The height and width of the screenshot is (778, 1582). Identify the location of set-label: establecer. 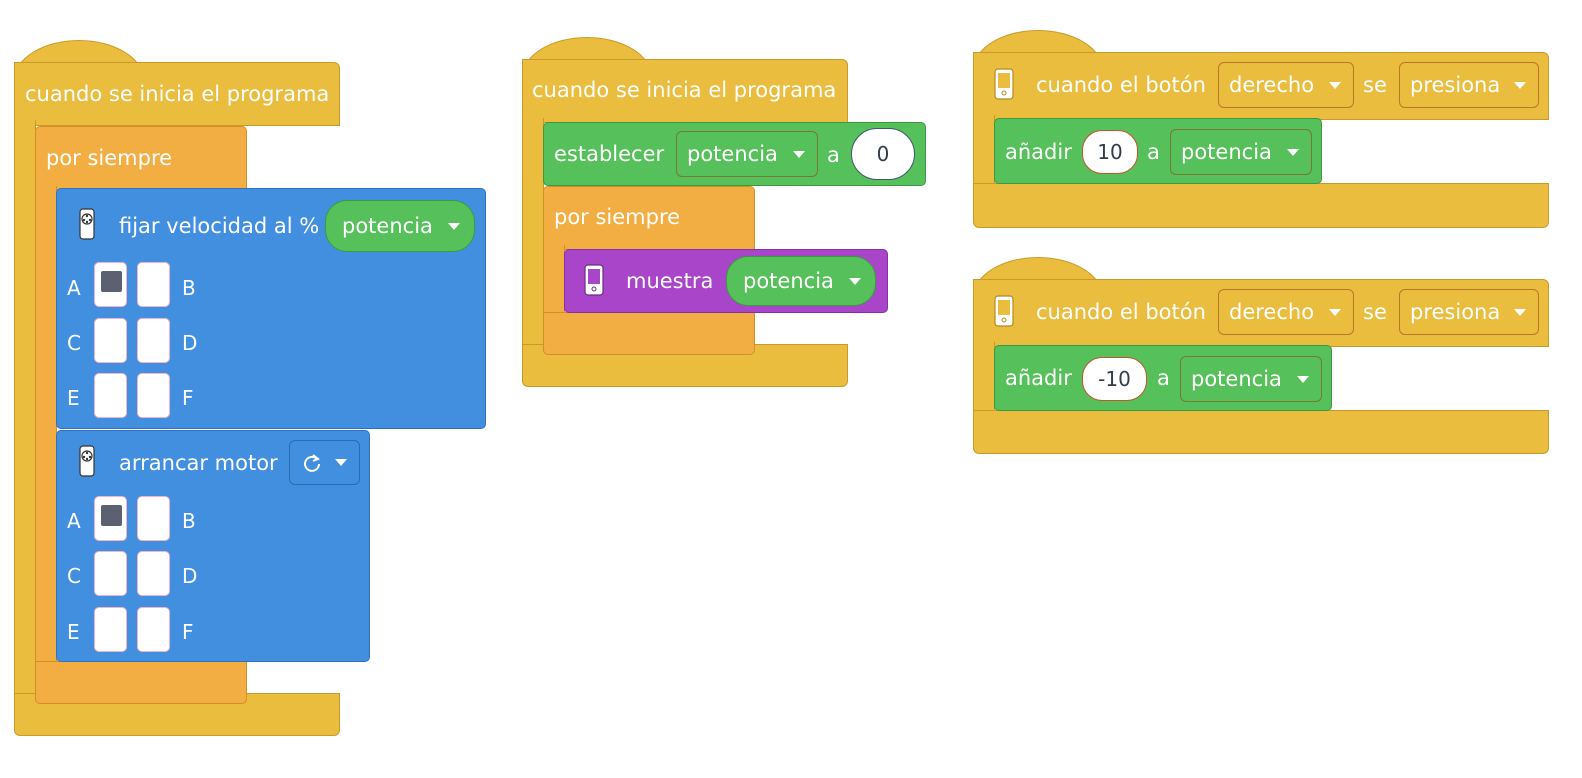
(609, 154).